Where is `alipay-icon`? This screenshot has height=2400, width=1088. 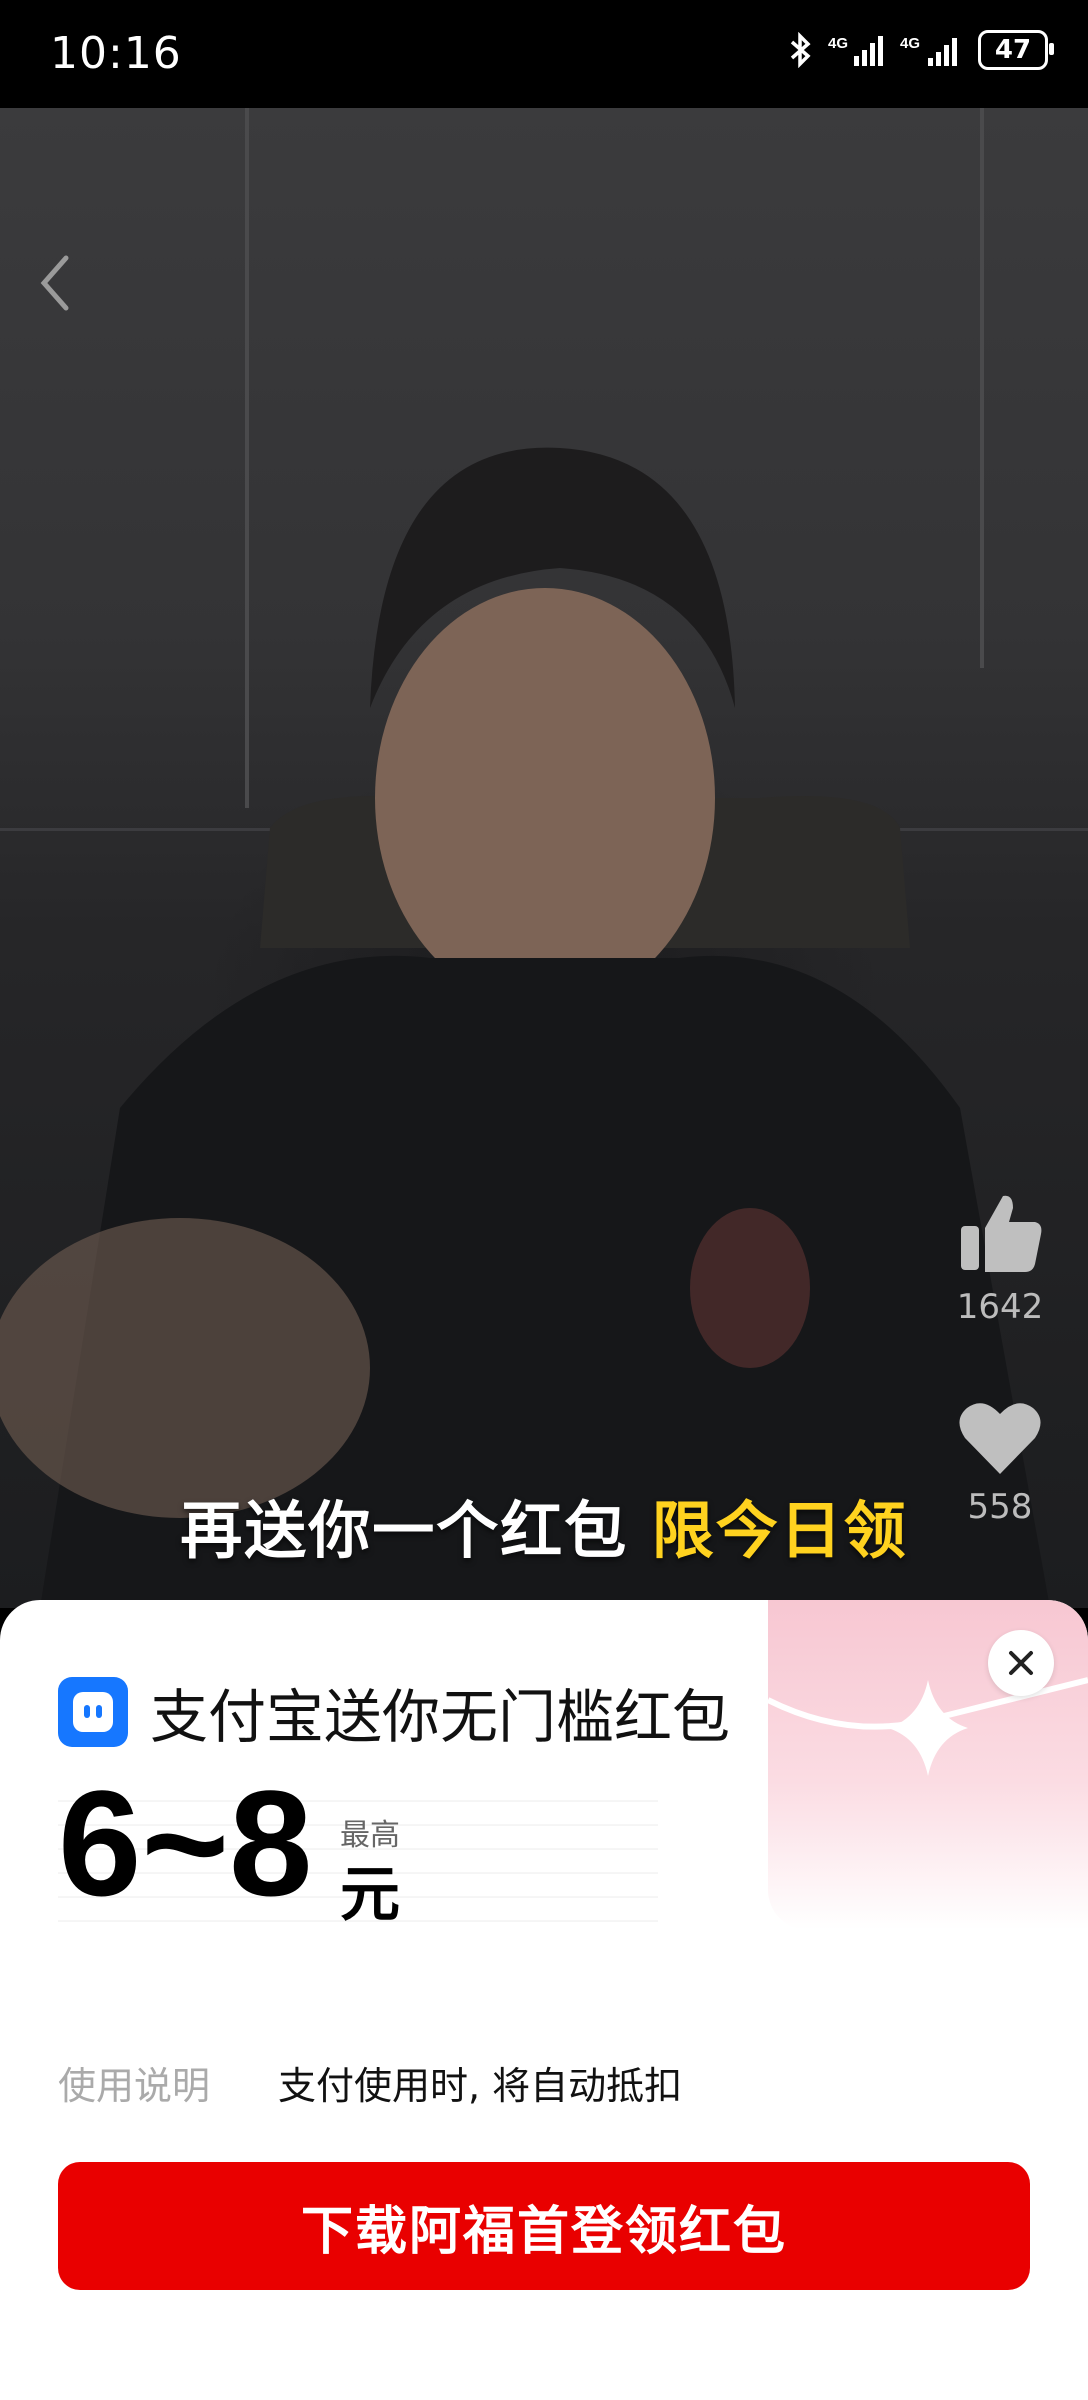 alipay-icon is located at coordinates (93, 1712).